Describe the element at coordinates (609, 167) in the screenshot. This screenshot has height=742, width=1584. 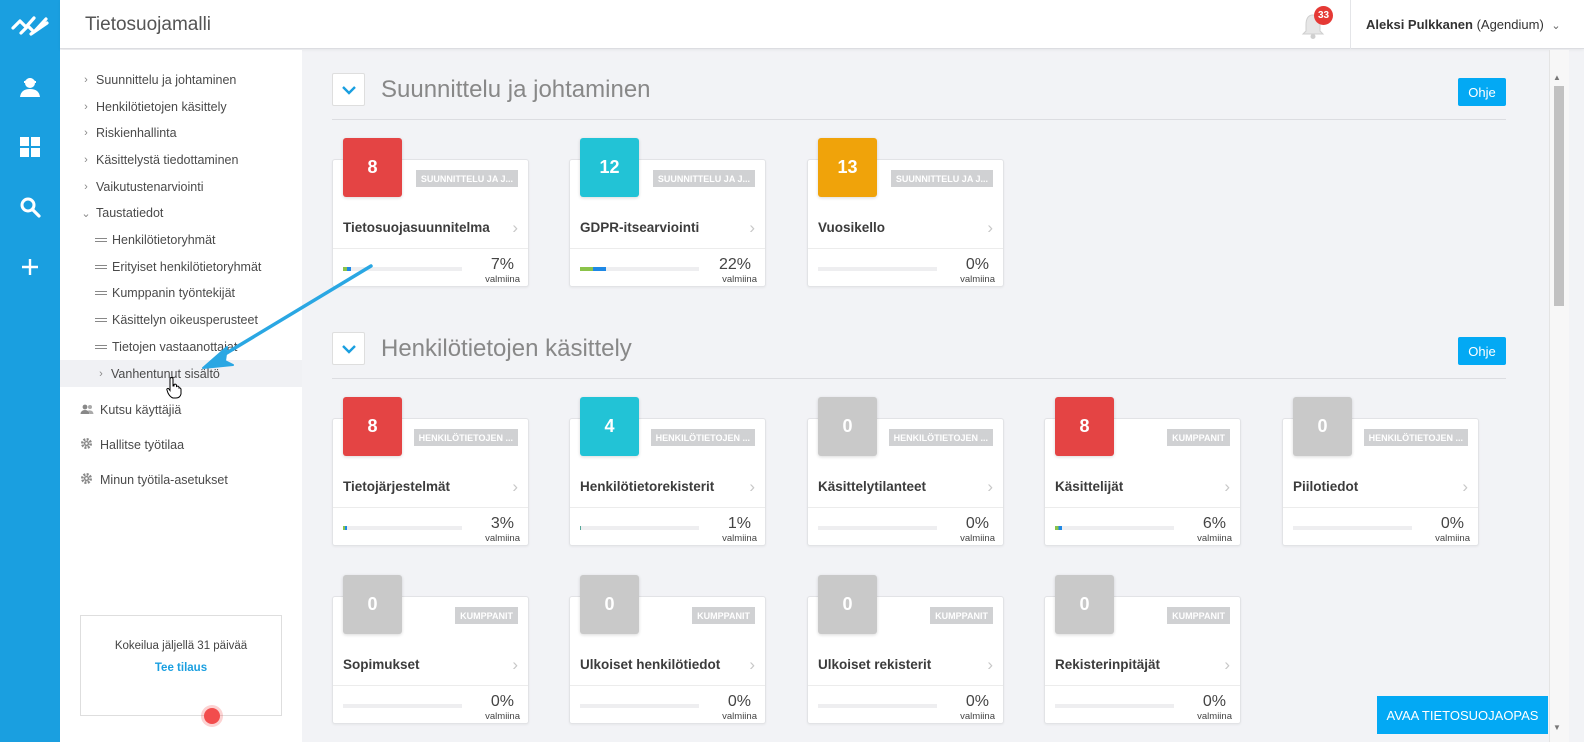
I see `count-badge: 12` at that location.